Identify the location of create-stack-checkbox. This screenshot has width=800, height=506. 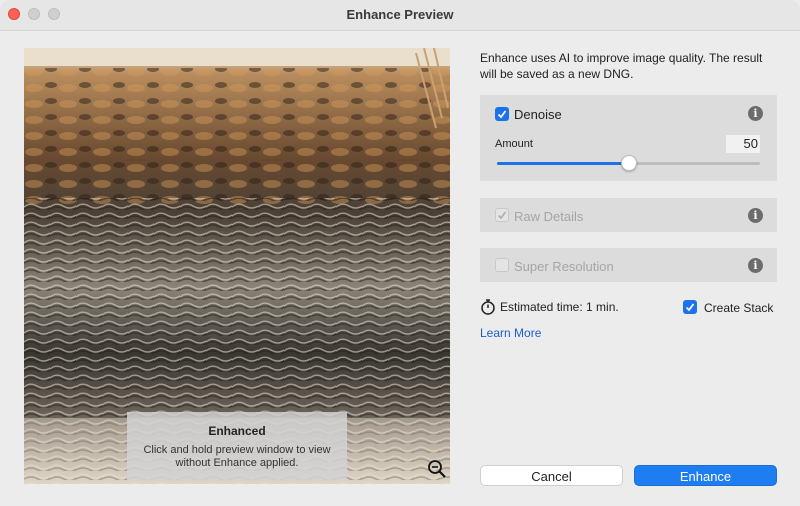
(690, 307).